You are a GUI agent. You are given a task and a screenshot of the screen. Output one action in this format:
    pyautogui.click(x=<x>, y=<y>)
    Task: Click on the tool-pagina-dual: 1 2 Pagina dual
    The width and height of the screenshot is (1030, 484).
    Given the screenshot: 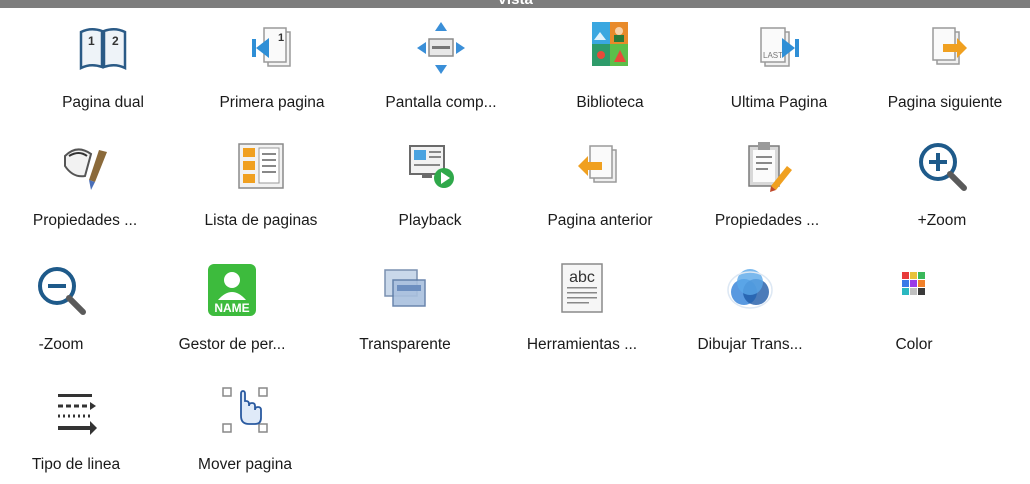 What is the action you would take?
    pyautogui.click(x=103, y=65)
    